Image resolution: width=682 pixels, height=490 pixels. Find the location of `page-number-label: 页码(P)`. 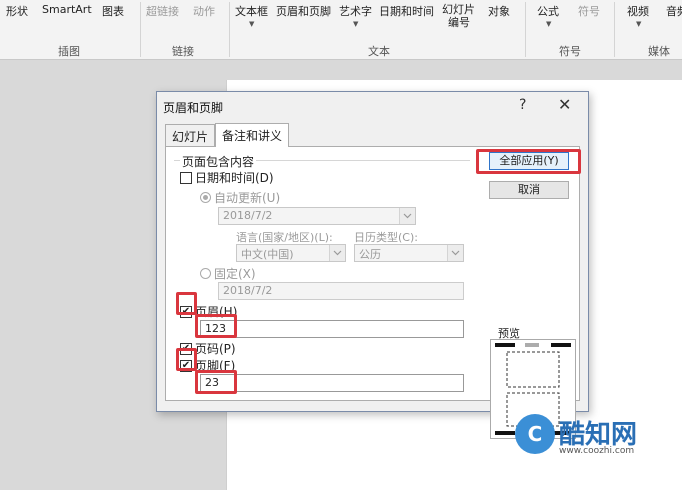

page-number-label: 页码(P) is located at coordinates (215, 349).